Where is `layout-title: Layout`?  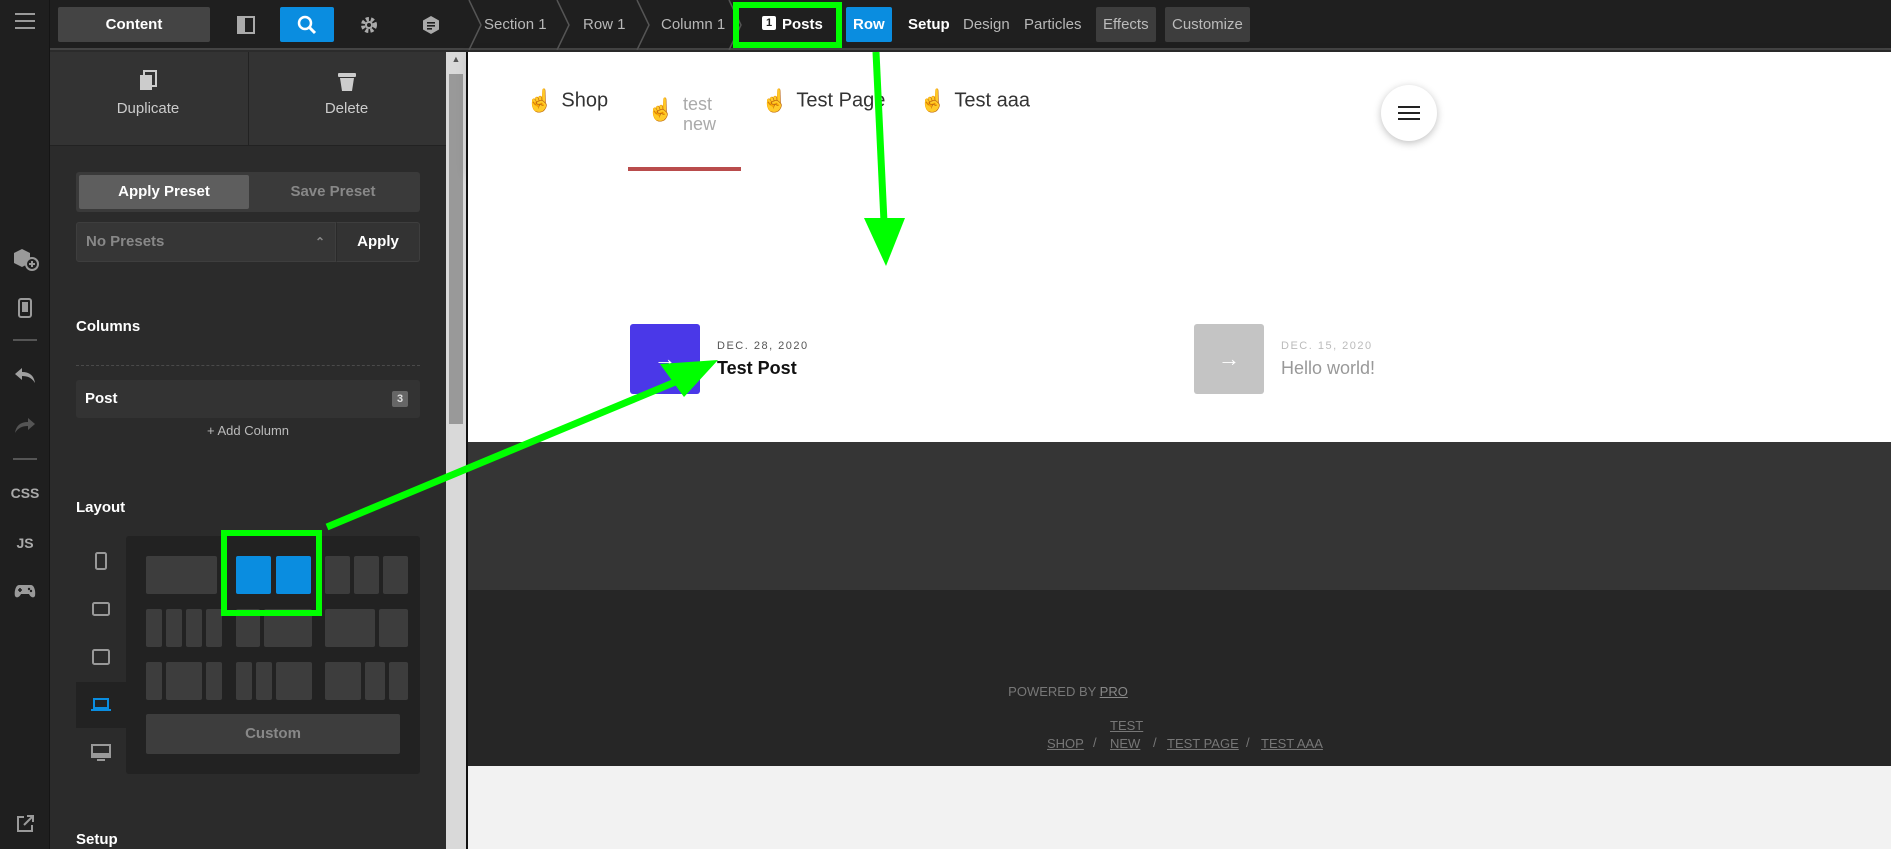 layout-title: Layout is located at coordinates (101, 507).